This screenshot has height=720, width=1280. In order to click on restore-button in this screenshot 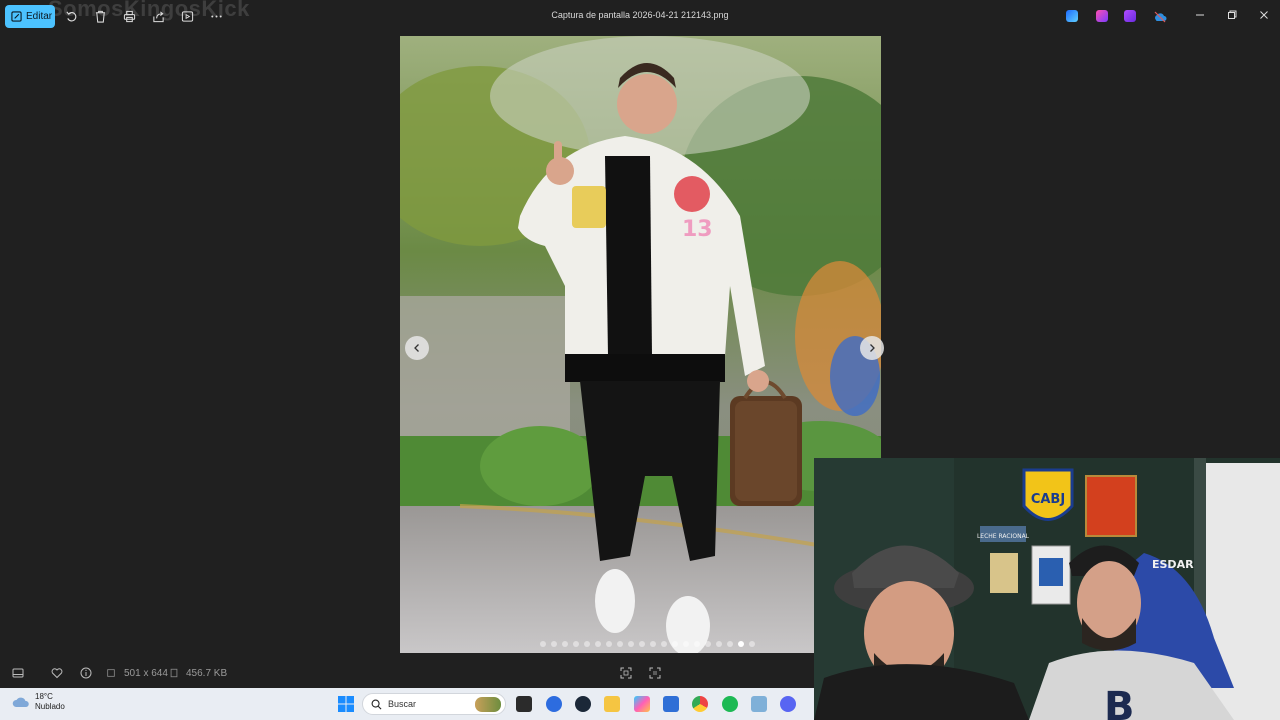, I will do `click(1232, 15)`.